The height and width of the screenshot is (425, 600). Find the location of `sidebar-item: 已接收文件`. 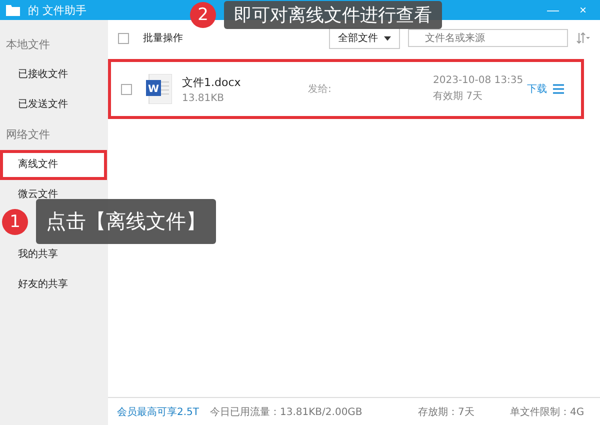

sidebar-item: 已接收文件 is located at coordinates (53, 75).